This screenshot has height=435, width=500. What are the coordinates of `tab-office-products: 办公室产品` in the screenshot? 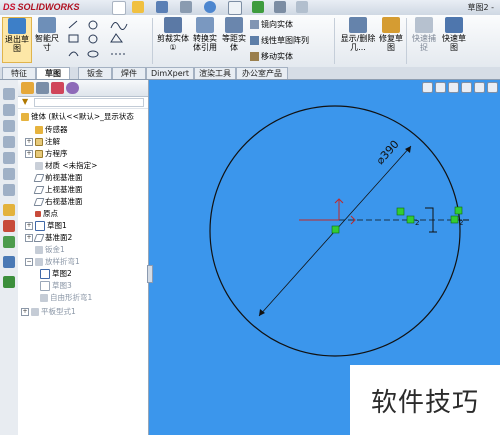 It's located at (262, 73).